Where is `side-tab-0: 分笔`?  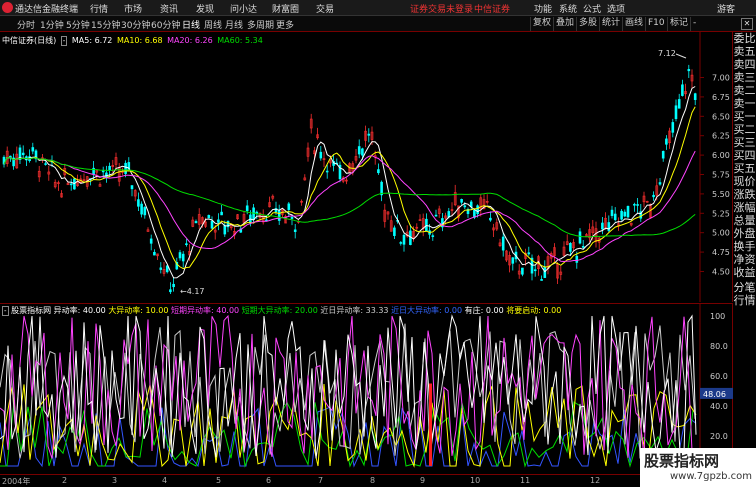
side-tab-0: 分笔 is located at coordinates (744, 287).